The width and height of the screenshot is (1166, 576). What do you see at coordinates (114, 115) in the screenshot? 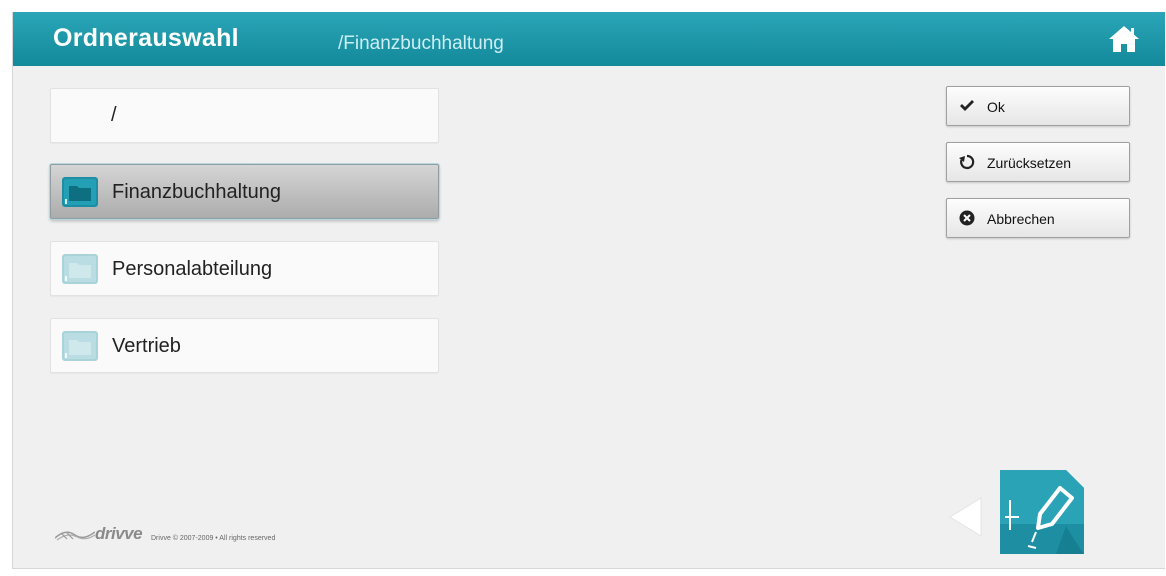
I see `folder-label-root: /` at bounding box center [114, 115].